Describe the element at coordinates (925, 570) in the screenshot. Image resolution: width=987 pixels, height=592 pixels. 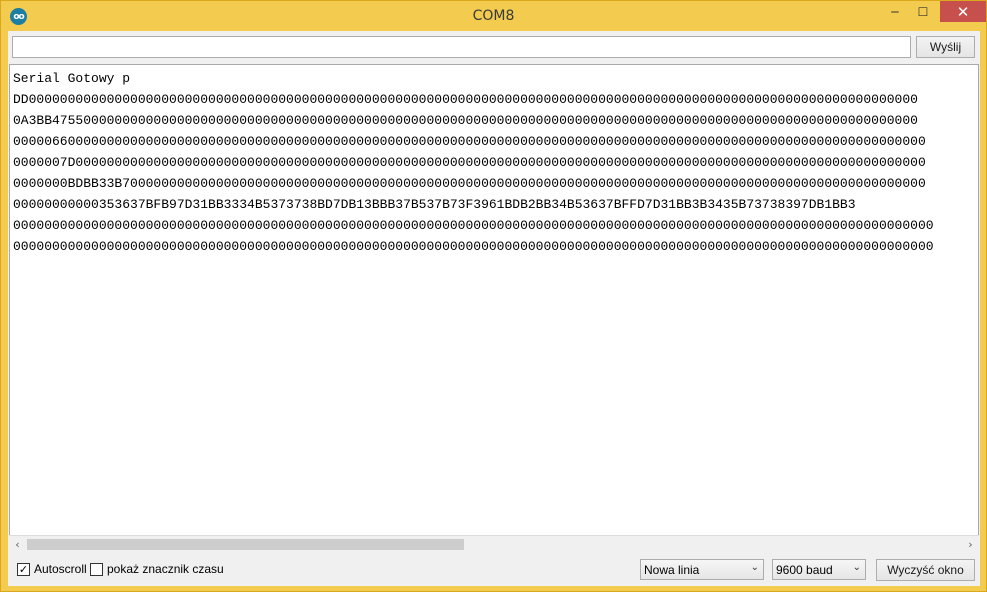
I see `clear-output-button: Wyczyść okno` at that location.